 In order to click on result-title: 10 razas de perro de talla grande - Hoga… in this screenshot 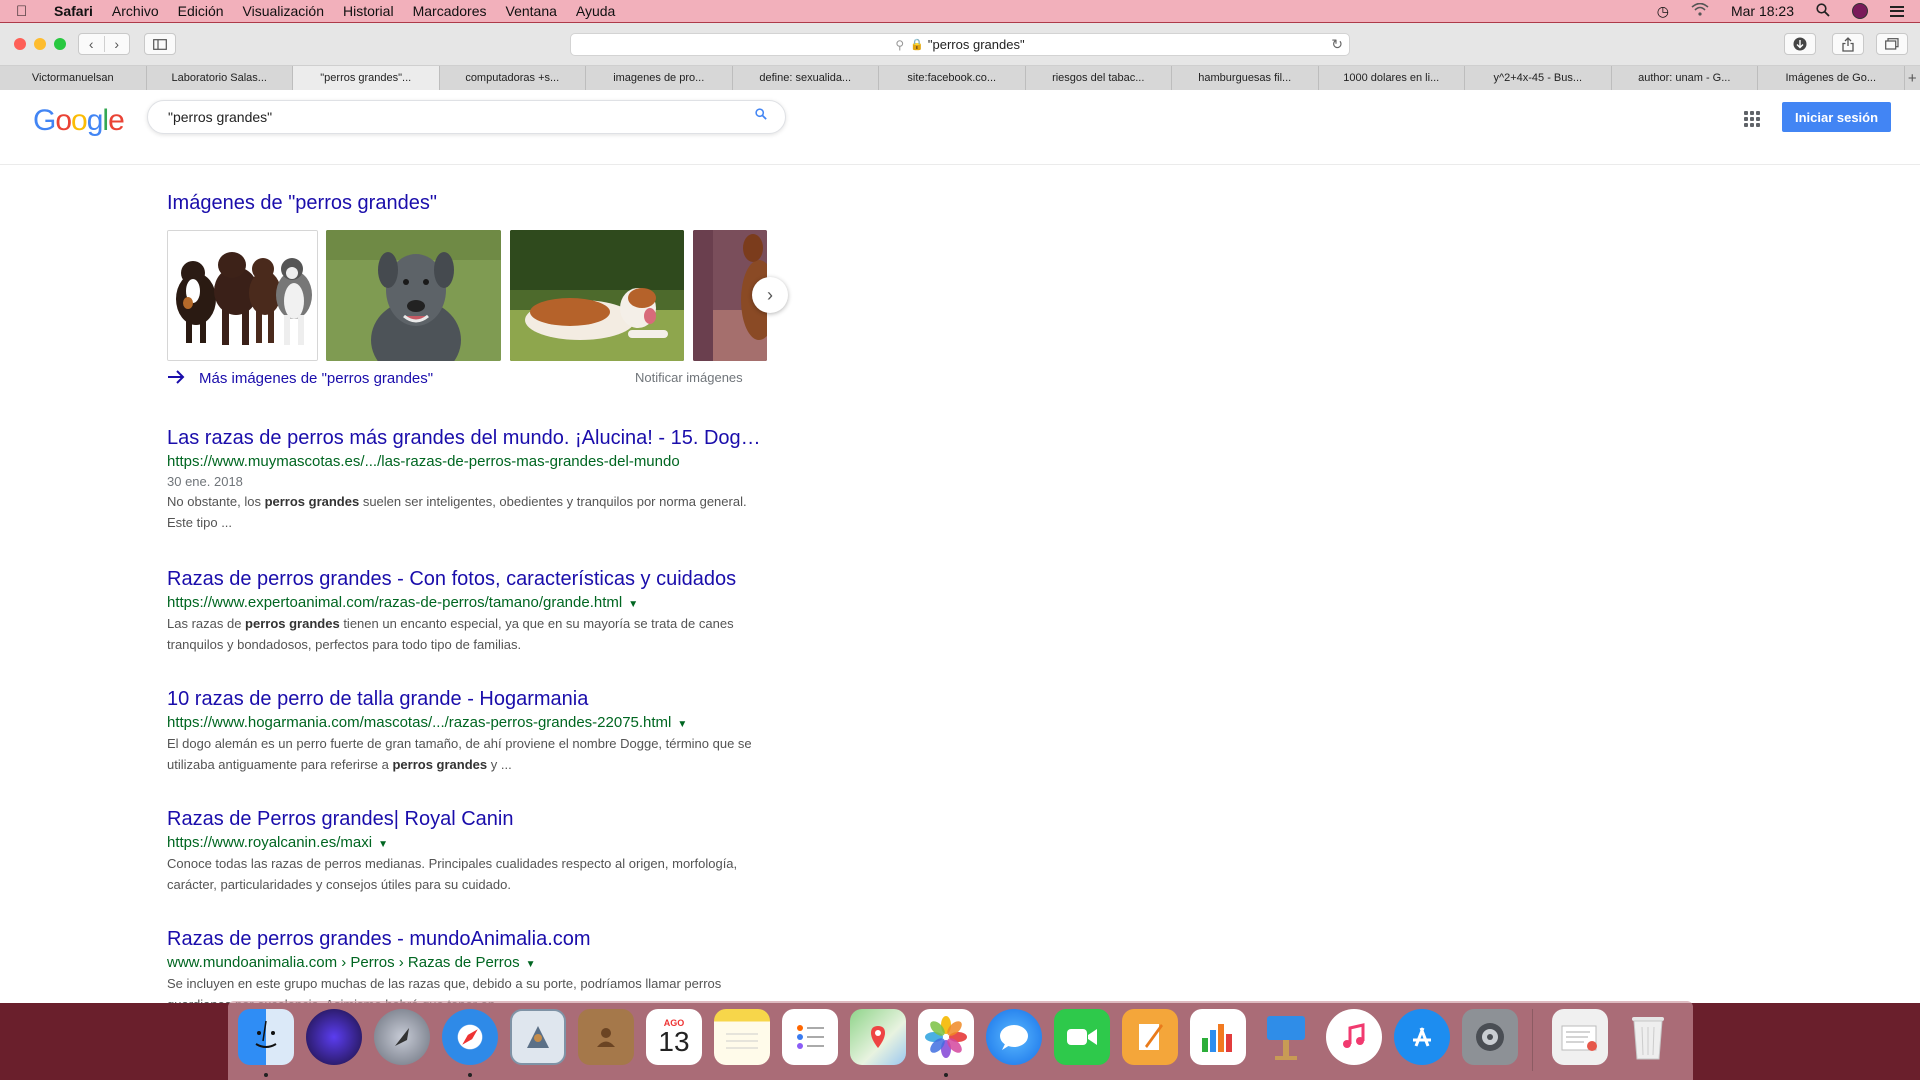, I will do `click(467, 699)`.